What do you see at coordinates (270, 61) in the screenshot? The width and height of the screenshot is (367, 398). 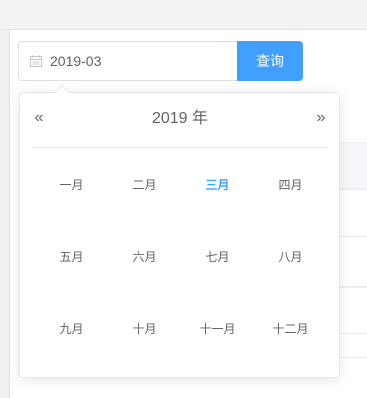 I see `query-button: 查询` at bounding box center [270, 61].